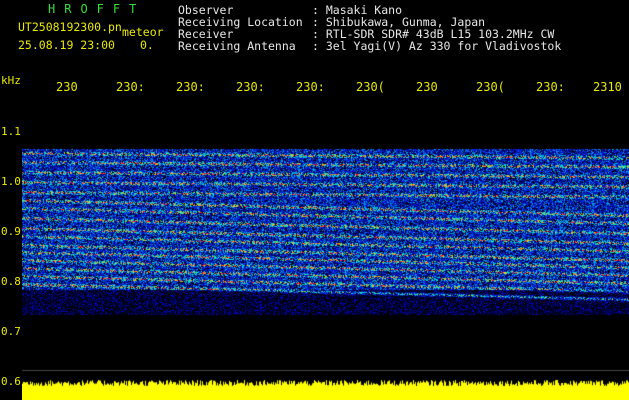  Describe the element at coordinates (11, 131) in the screenshot. I see `freq-label-0: 1.1` at that location.